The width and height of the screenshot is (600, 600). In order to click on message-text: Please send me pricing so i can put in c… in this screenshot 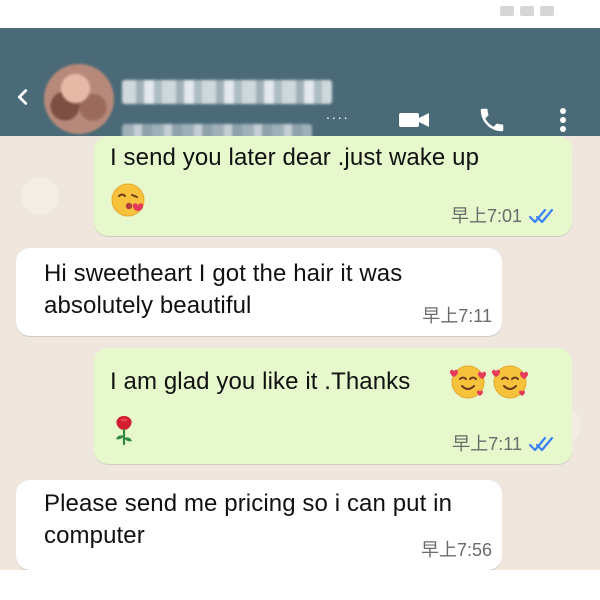, I will do `click(248, 519)`.